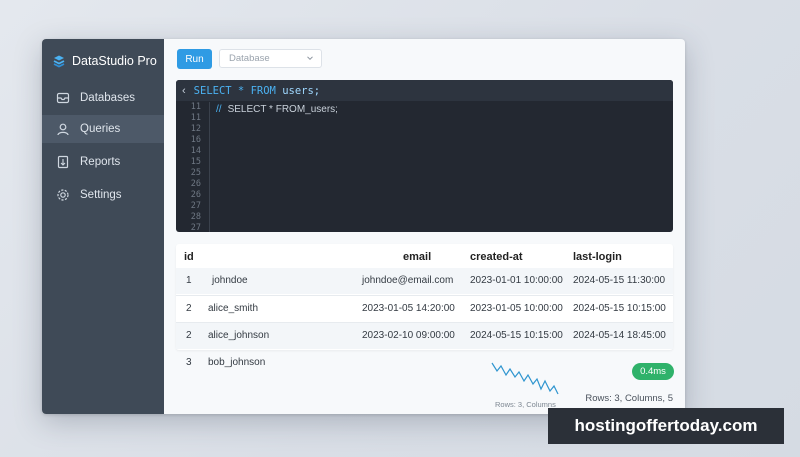 The width and height of the screenshot is (800, 457). I want to click on table-header-row: id email created-at last-login, so click(424, 257).